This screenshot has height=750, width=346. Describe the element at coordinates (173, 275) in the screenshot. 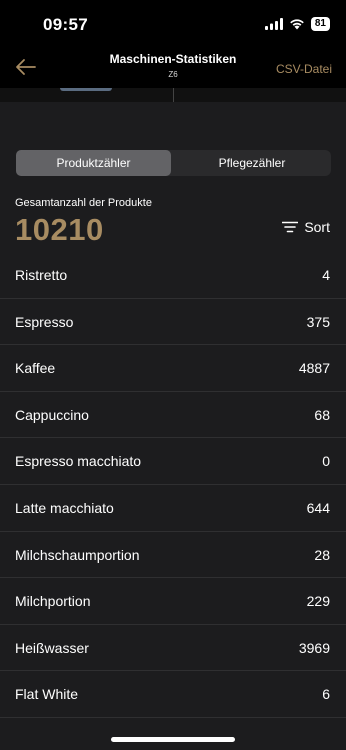

I see `list-item: Ristretto 4` at that location.